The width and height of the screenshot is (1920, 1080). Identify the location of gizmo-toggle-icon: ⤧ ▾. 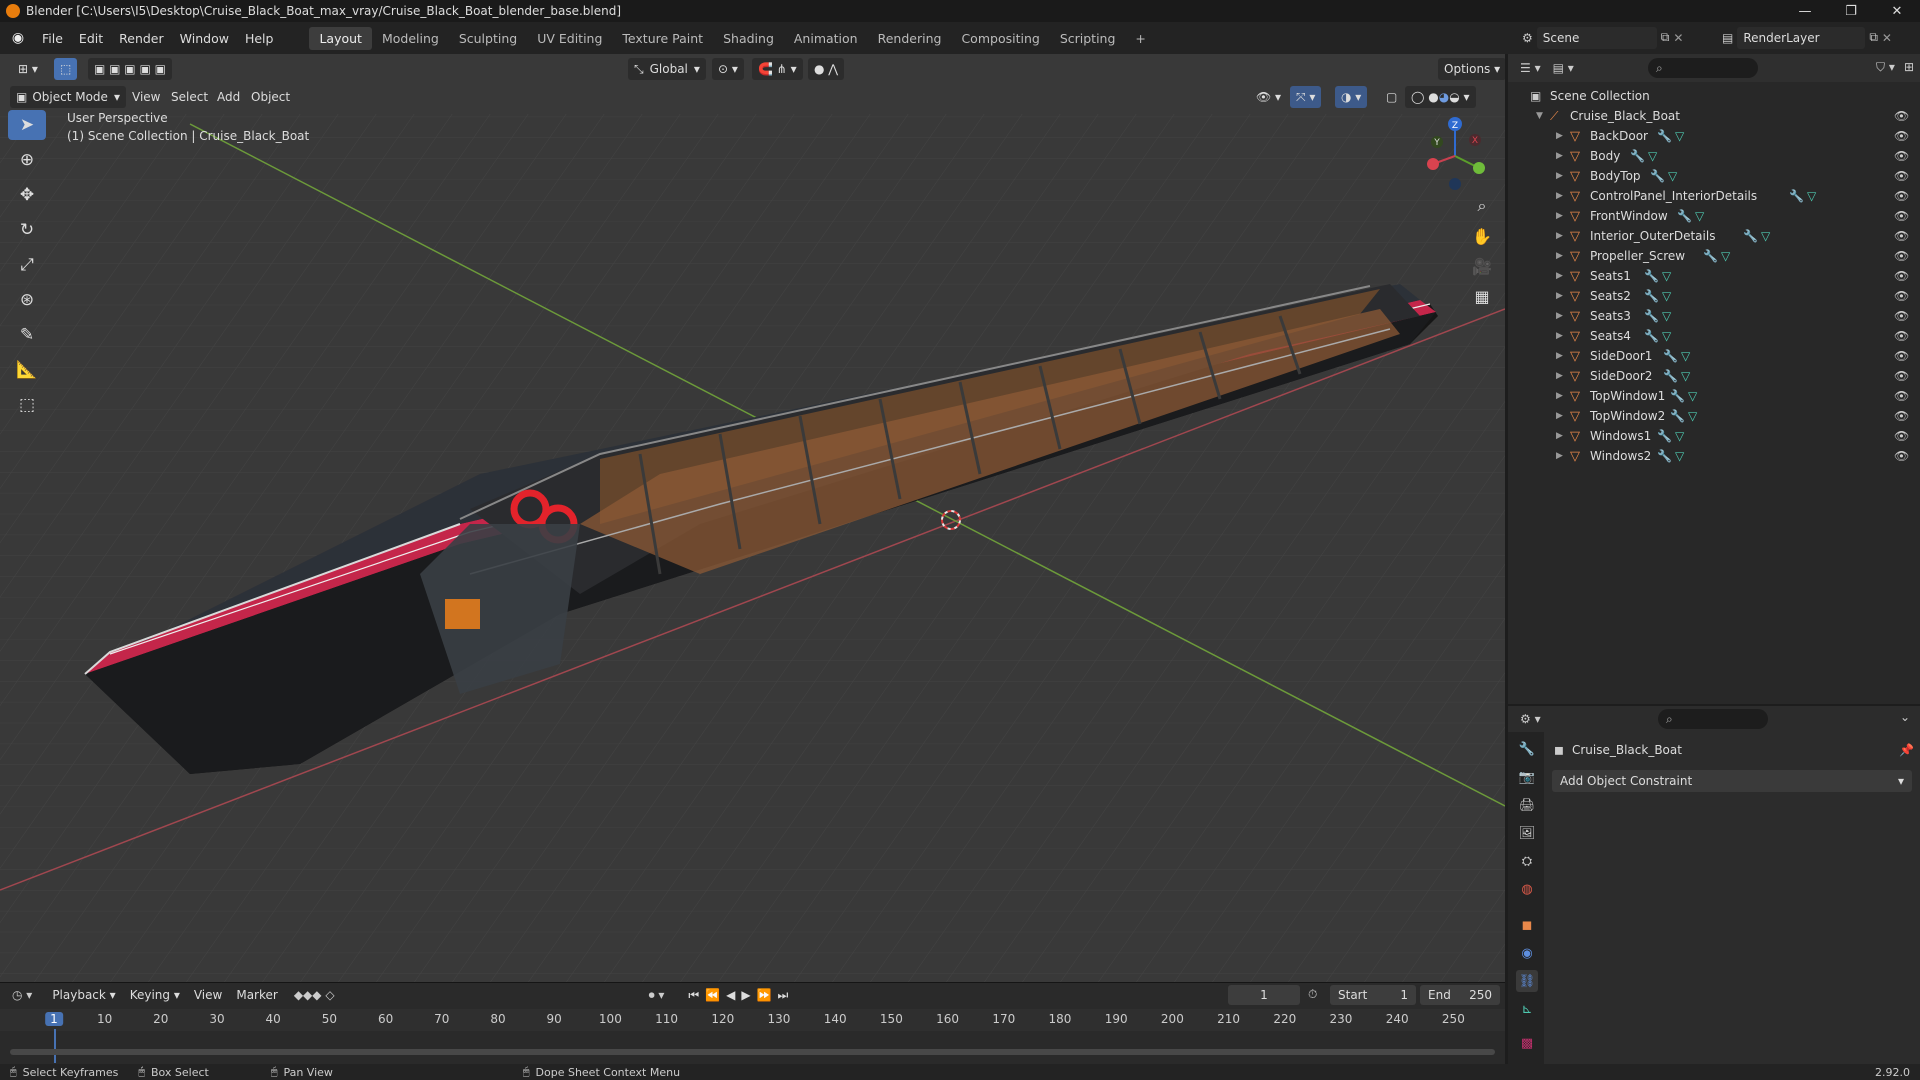
(1306, 97).